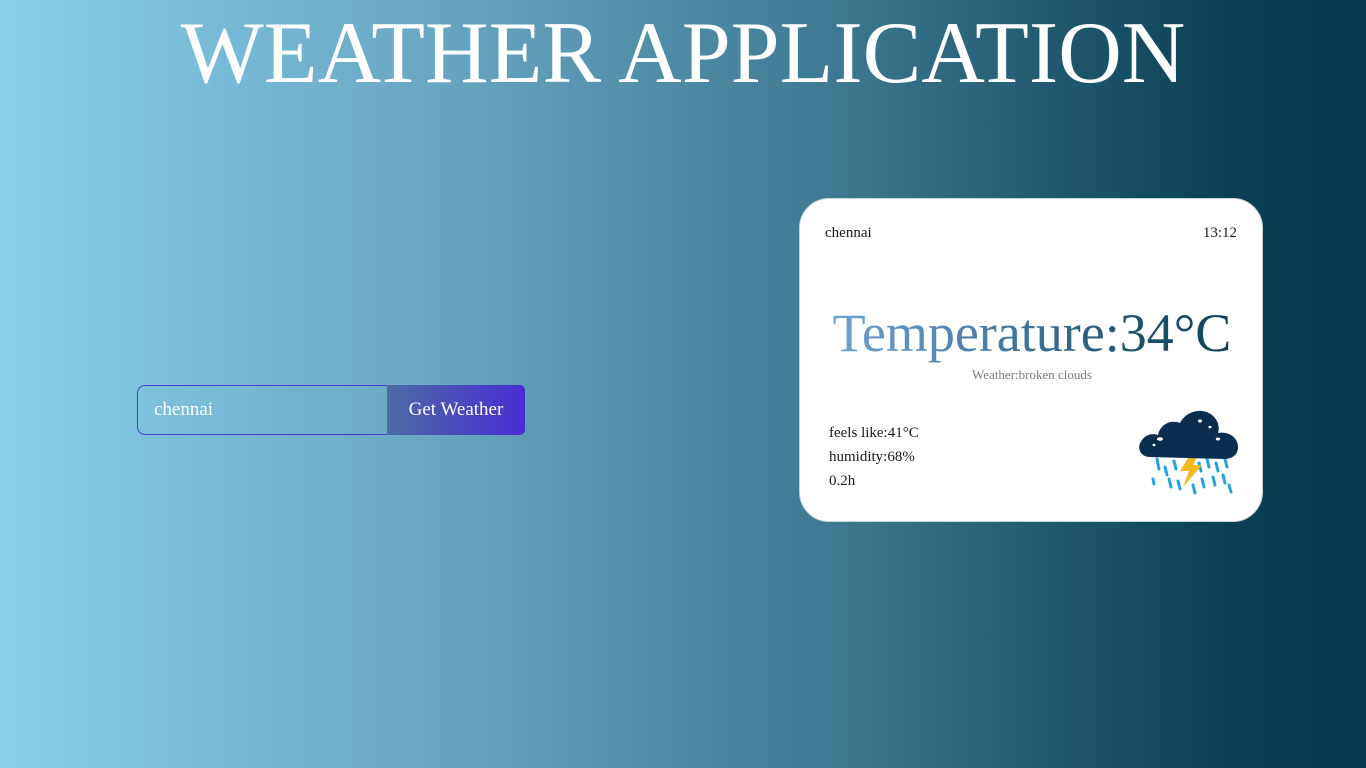 This screenshot has height=768, width=1366. What do you see at coordinates (874, 433) in the screenshot?
I see `feels-like-value: feels like:41°C` at bounding box center [874, 433].